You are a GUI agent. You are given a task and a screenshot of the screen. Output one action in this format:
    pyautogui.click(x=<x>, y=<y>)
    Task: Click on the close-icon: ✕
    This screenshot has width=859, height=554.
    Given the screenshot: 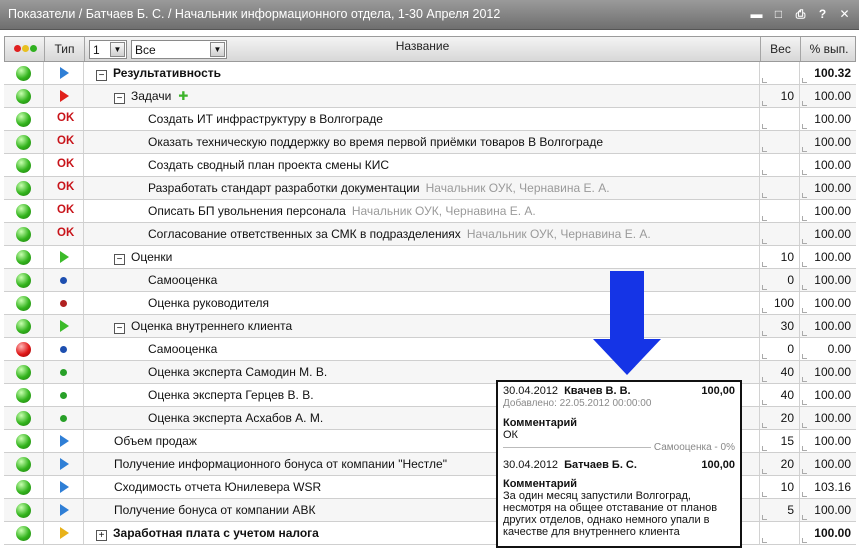 What is the action you would take?
    pyautogui.click(x=844, y=14)
    